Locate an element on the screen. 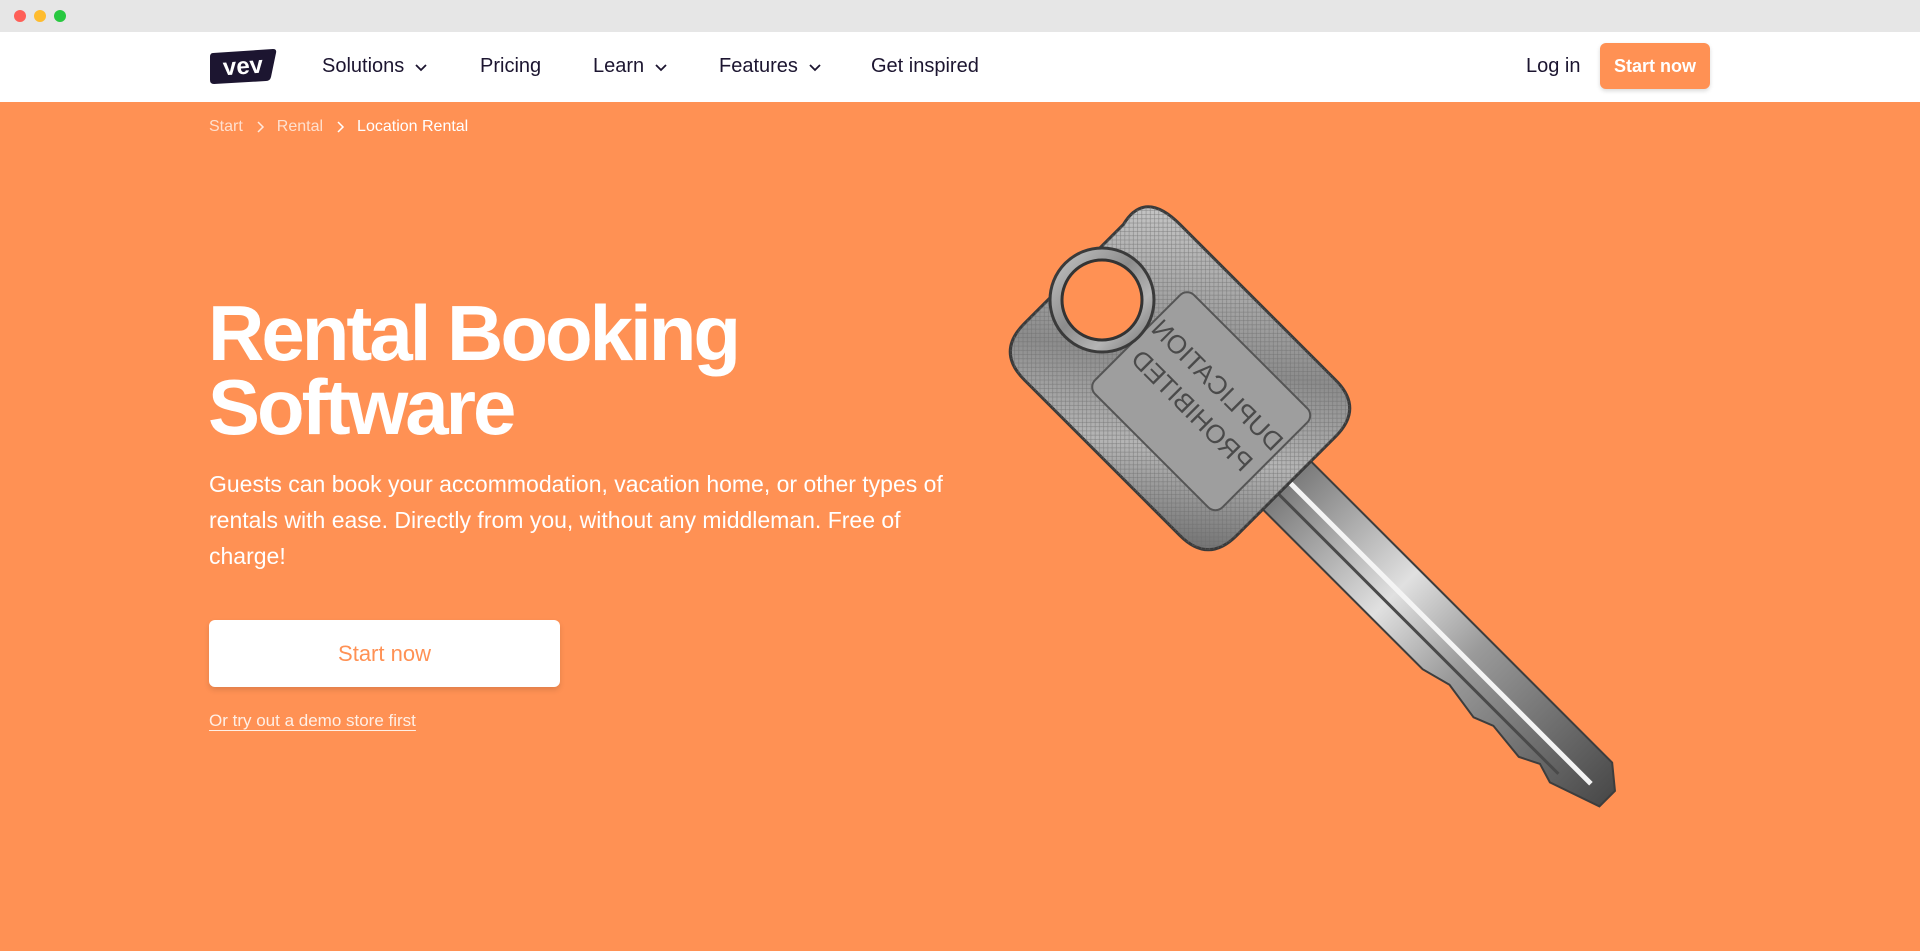 This screenshot has height=951, width=1920. demo-store-link: Or try out a demo store first is located at coordinates (312, 721).